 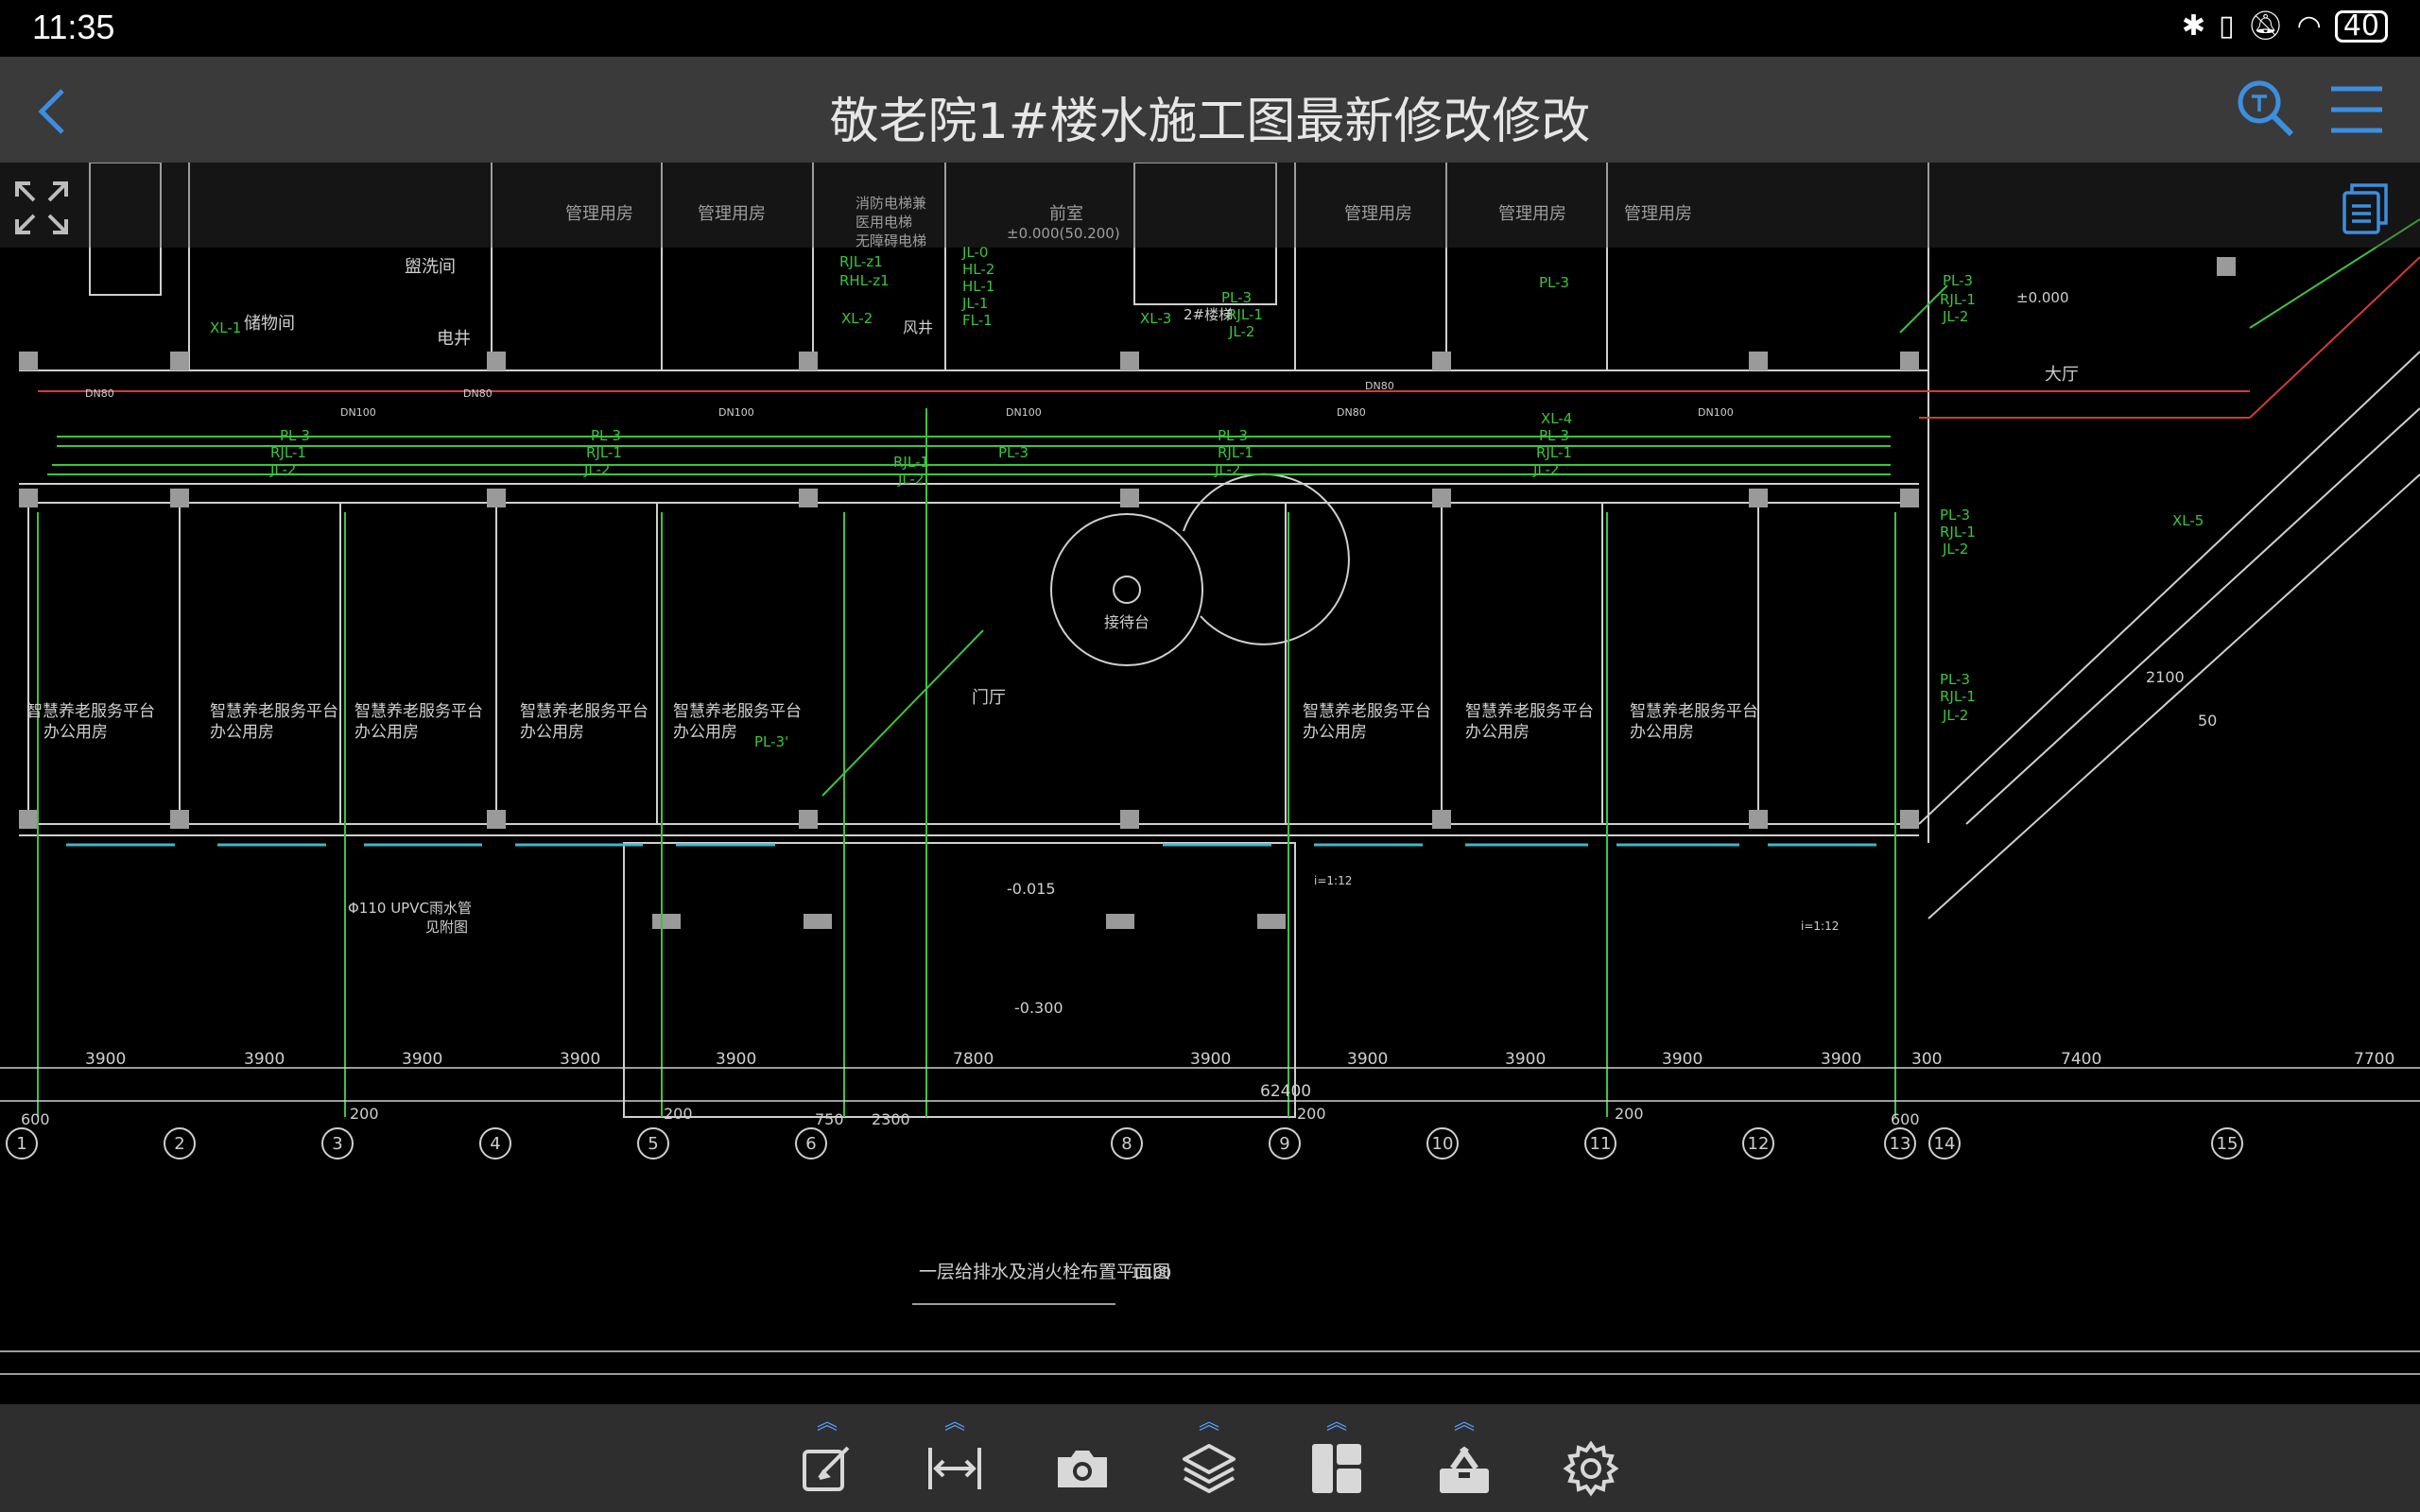 I want to click on menu-button, so click(x=2356, y=109).